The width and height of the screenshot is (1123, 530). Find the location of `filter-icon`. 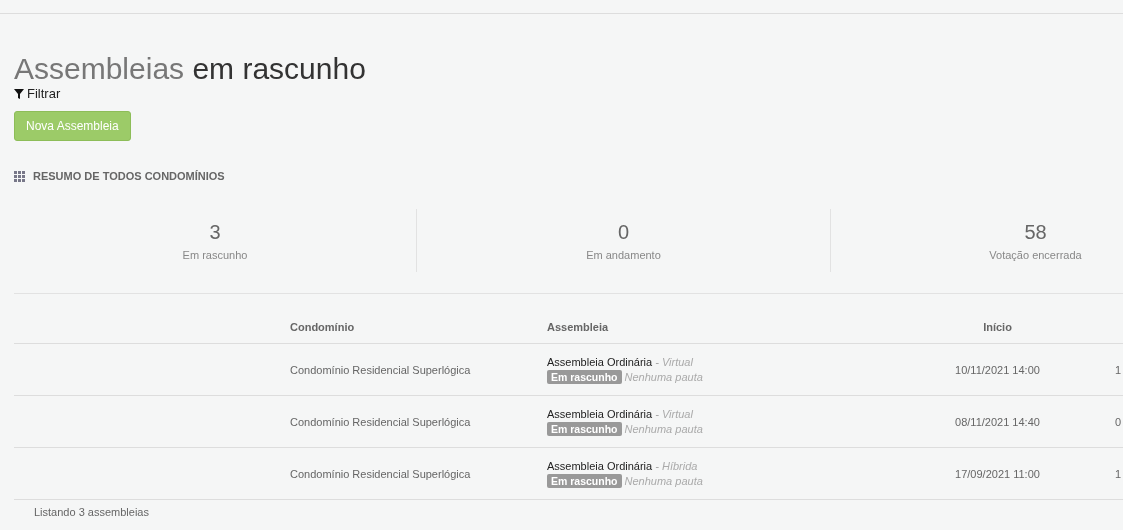

filter-icon is located at coordinates (19, 93).